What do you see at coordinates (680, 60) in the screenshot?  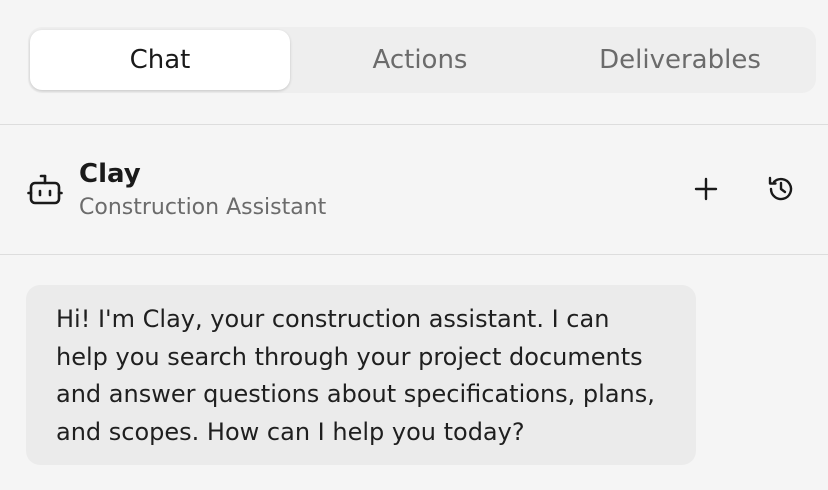 I see `tab-deliverables: Deliverables` at bounding box center [680, 60].